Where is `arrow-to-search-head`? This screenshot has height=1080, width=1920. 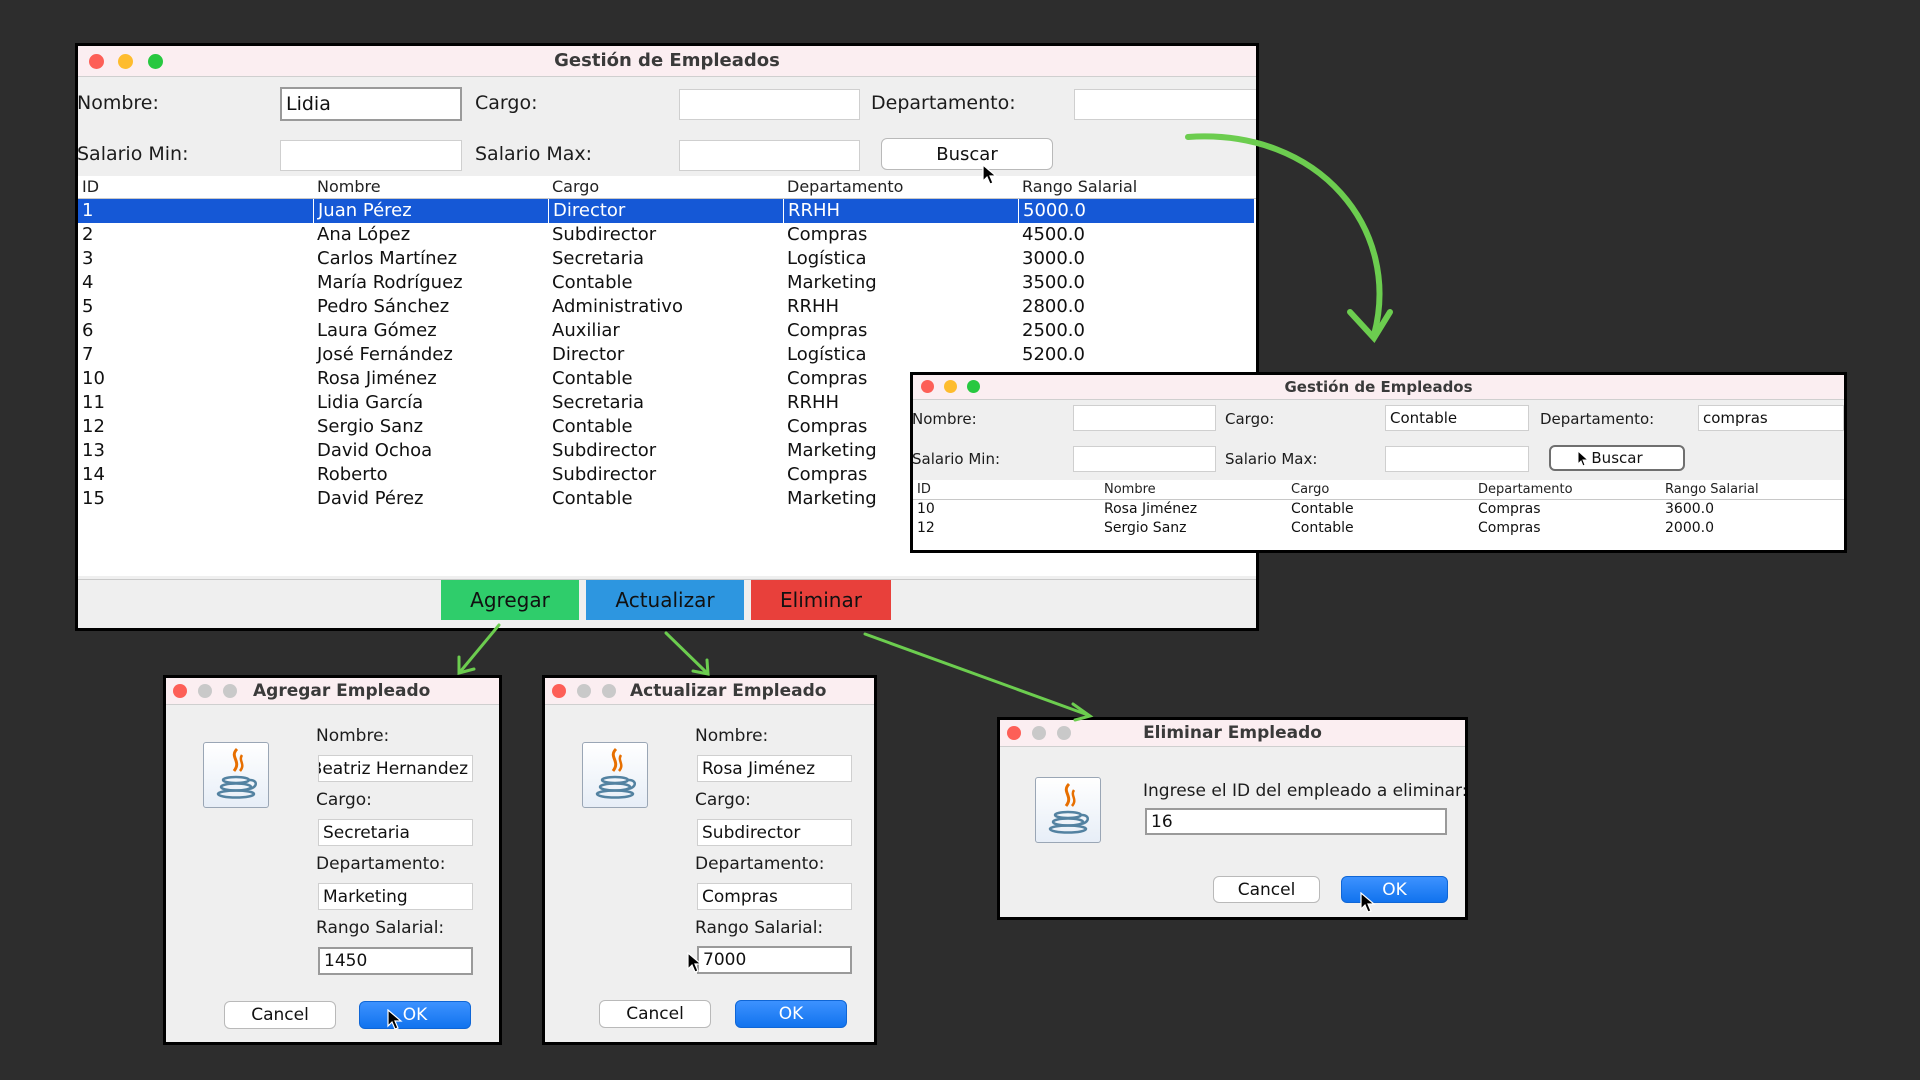
arrow-to-search-head is located at coordinates (1370, 326).